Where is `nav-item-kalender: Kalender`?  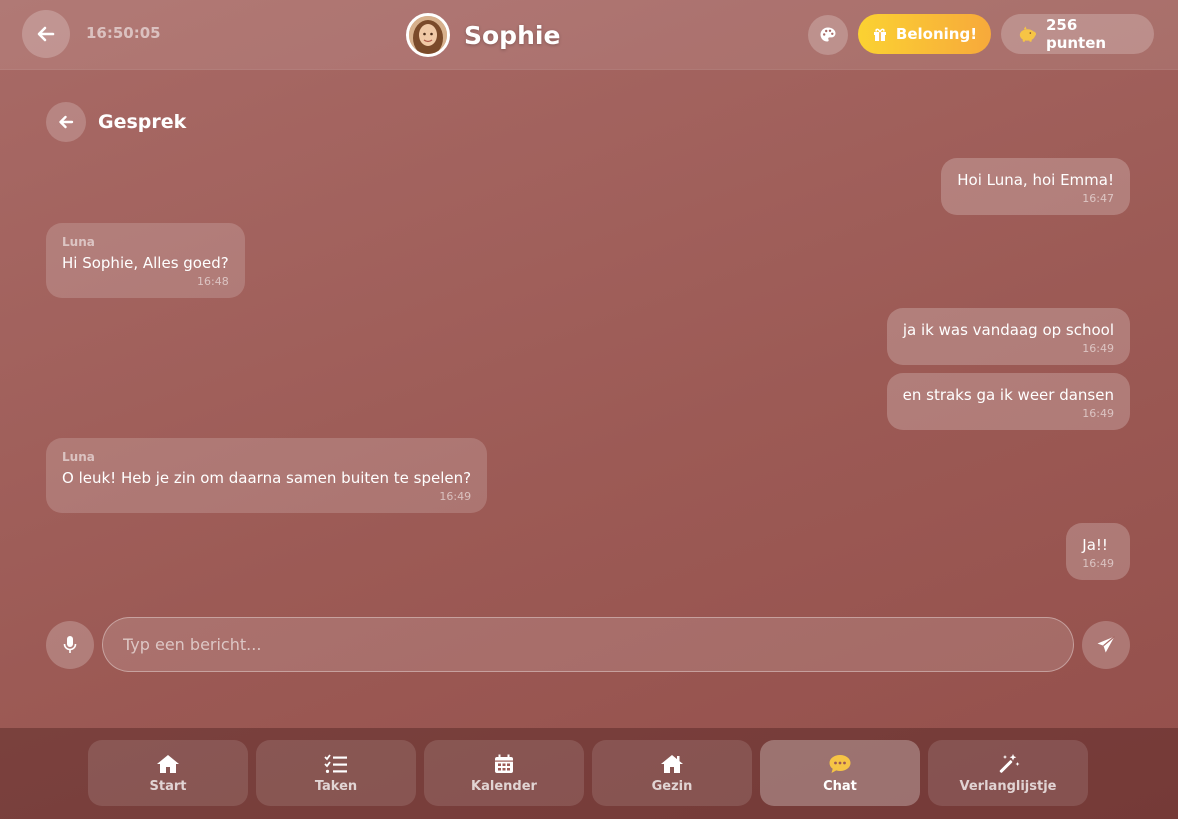
nav-item-kalender: Kalender is located at coordinates (504, 773).